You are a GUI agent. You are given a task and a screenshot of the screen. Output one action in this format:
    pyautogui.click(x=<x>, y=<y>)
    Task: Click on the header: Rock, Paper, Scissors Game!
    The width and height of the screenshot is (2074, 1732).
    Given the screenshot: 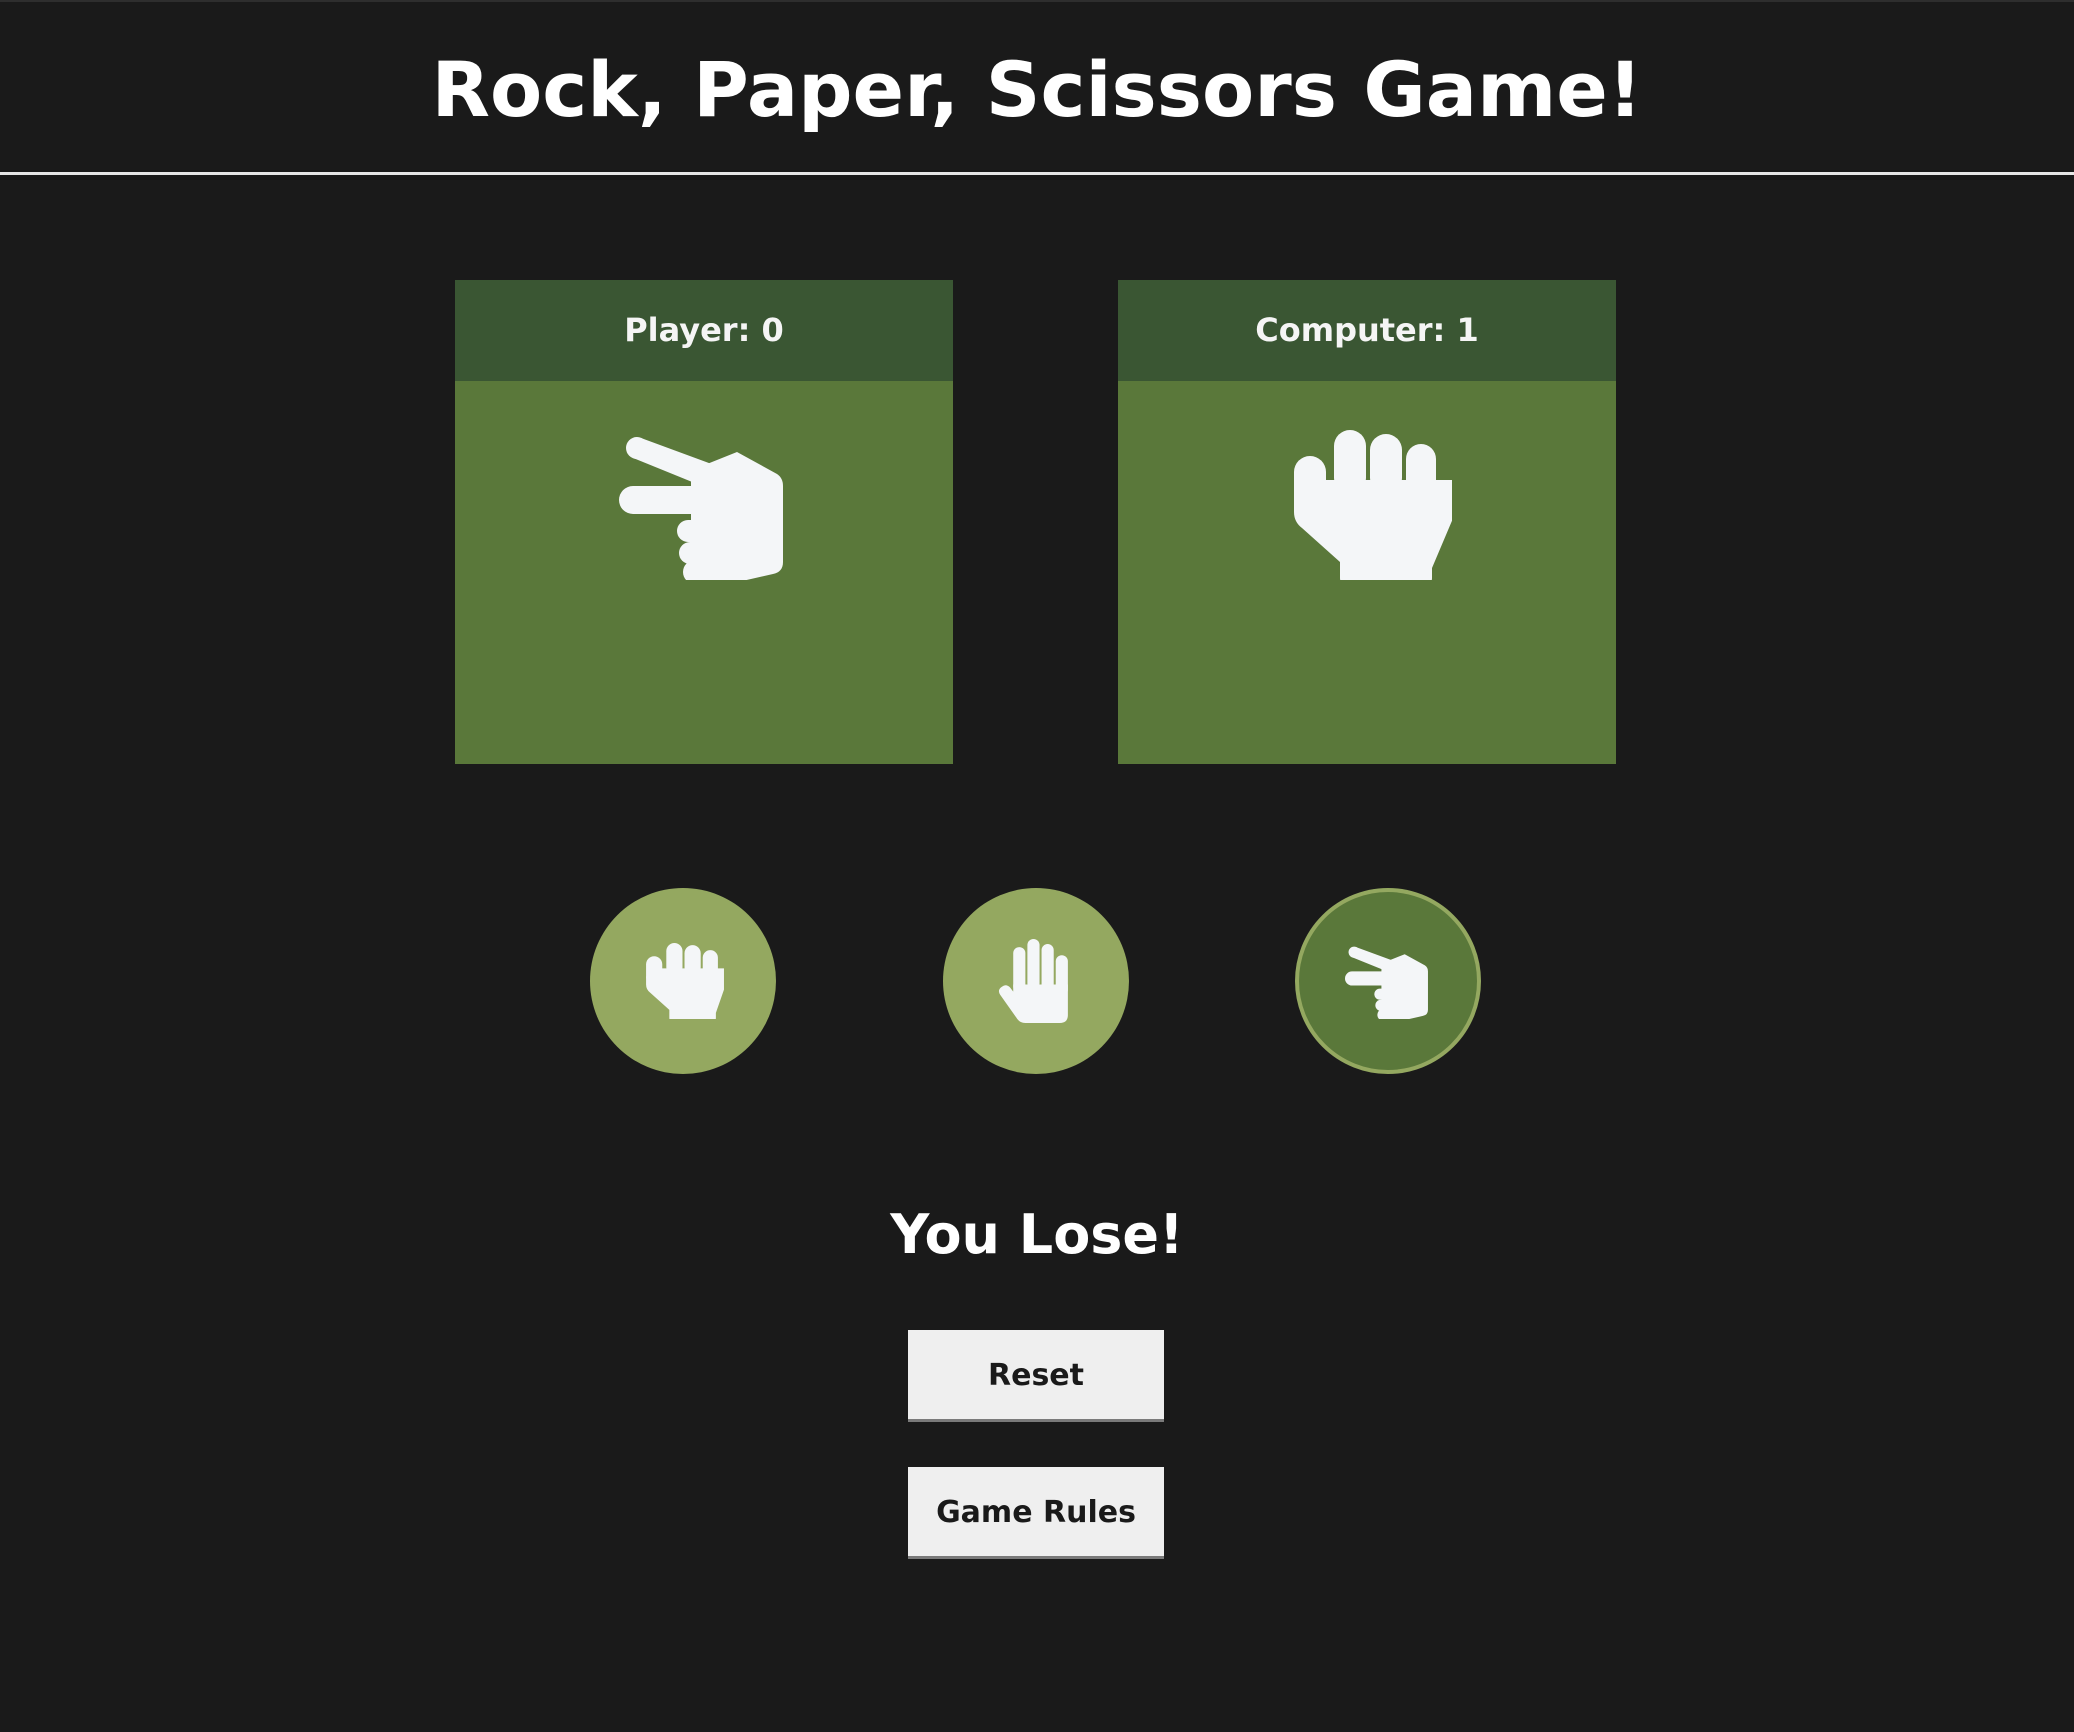 What is the action you would take?
    pyautogui.click(x=1037, y=87)
    